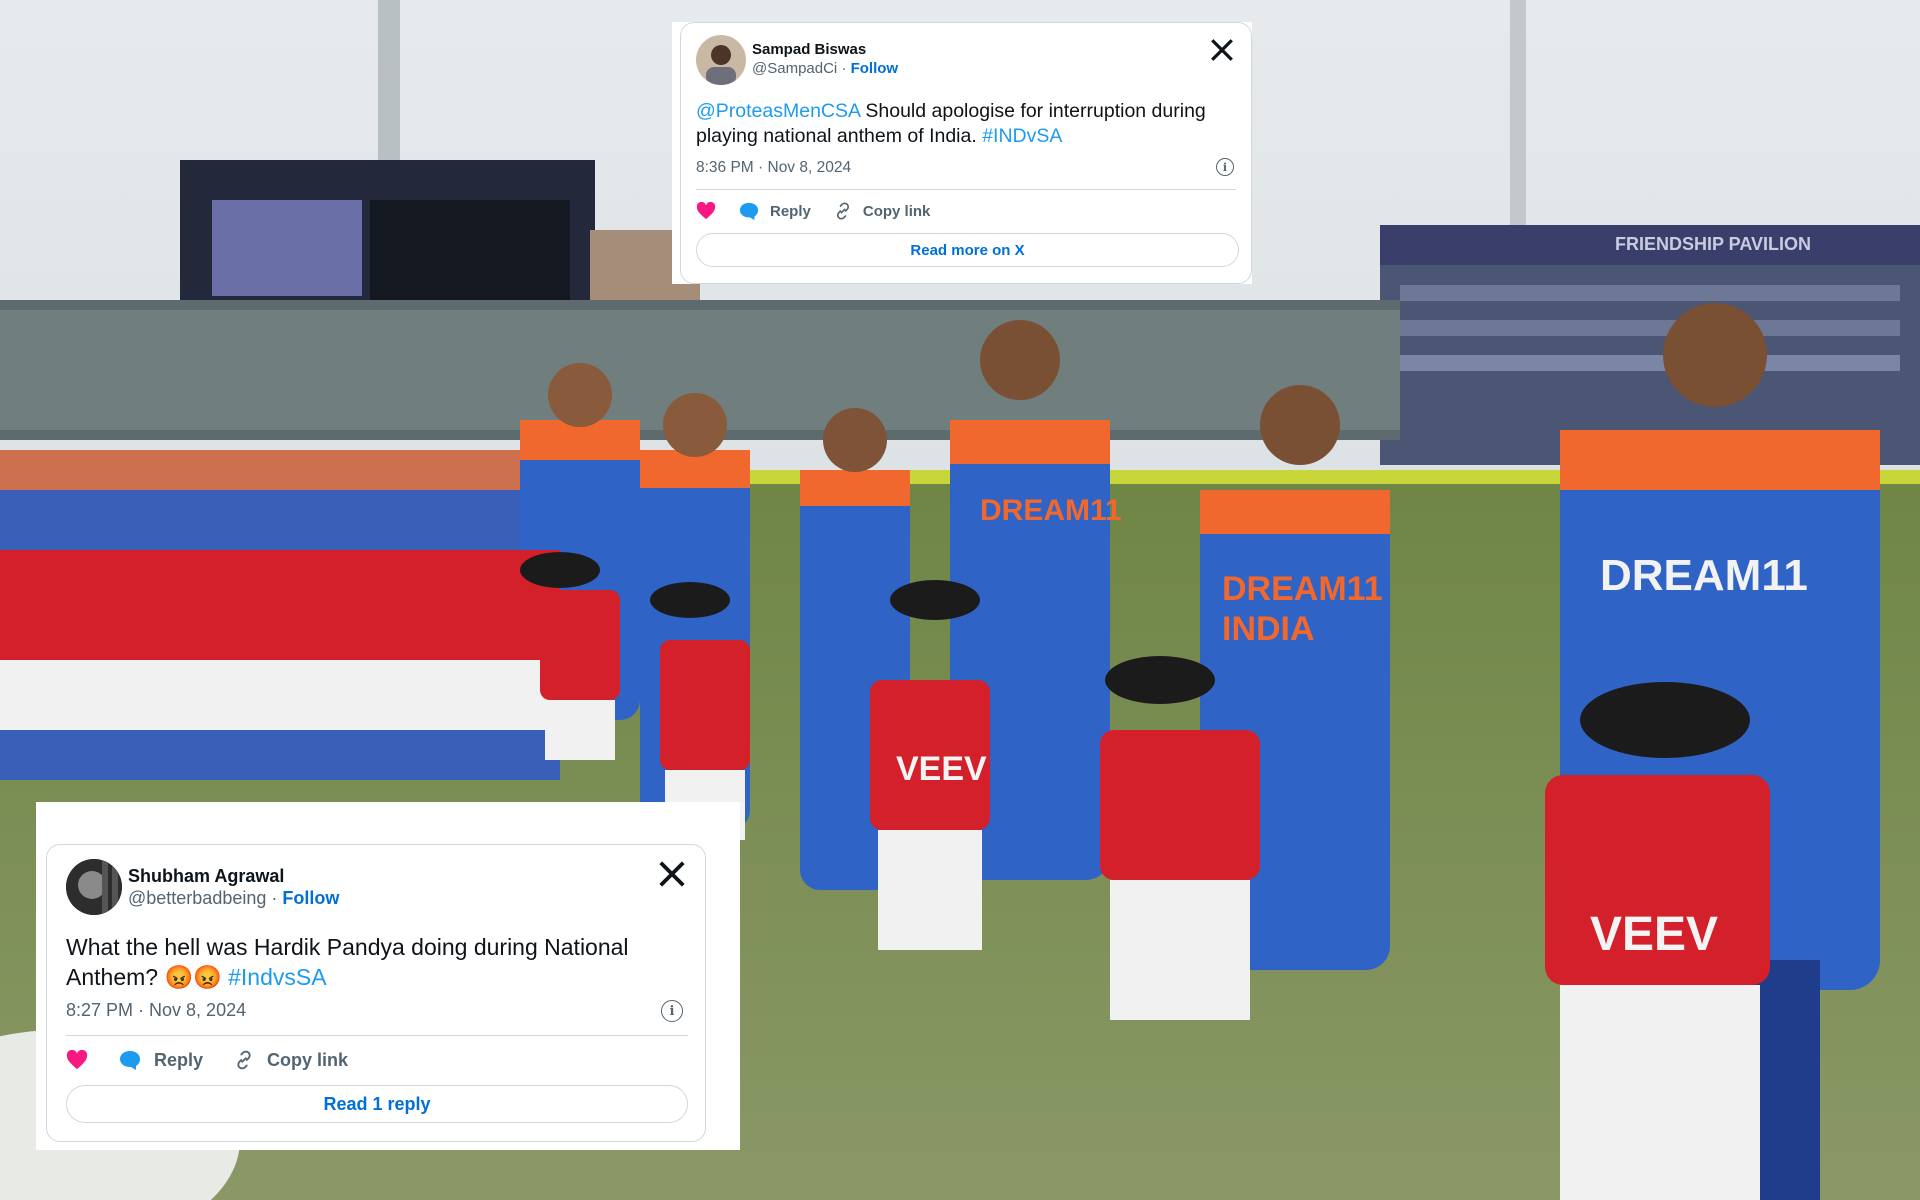 The height and width of the screenshot is (1200, 1920). I want to click on tweet-header: Sampad Biswas @SampadCi · Follow, so click(797, 60).